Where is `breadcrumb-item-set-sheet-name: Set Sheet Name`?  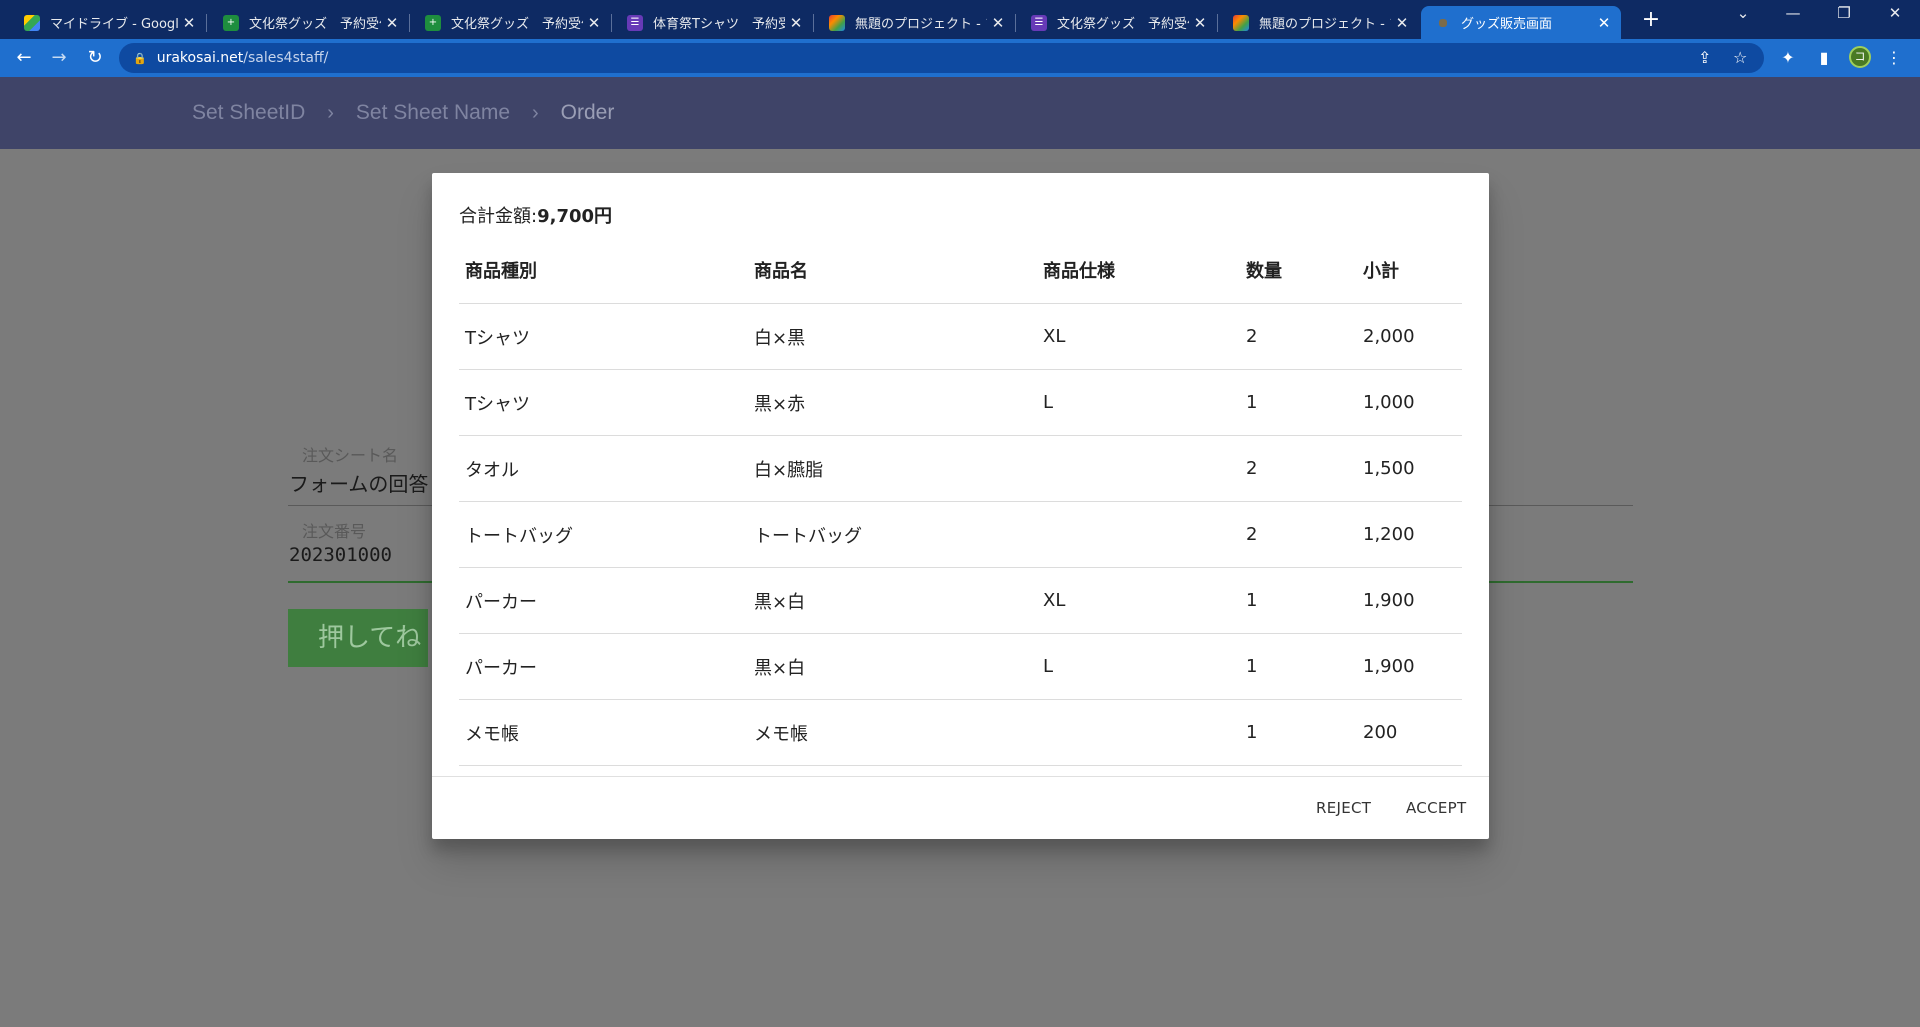 breadcrumb-item-set-sheet-name: Set Sheet Name is located at coordinates (433, 113).